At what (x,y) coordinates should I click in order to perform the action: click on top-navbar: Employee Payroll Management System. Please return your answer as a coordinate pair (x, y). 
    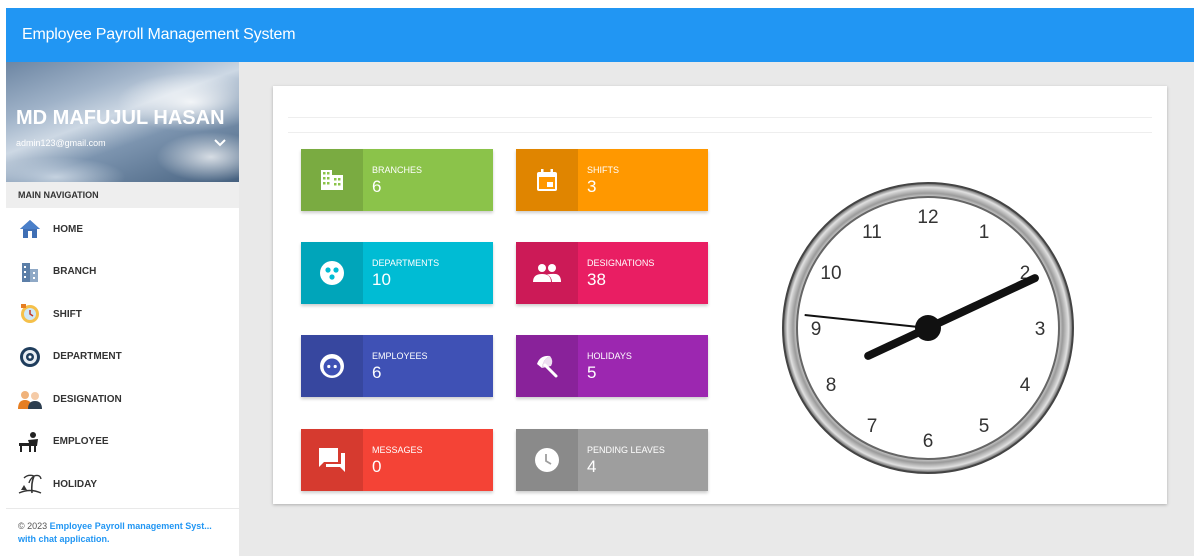
    Looking at the image, I should click on (600, 35).